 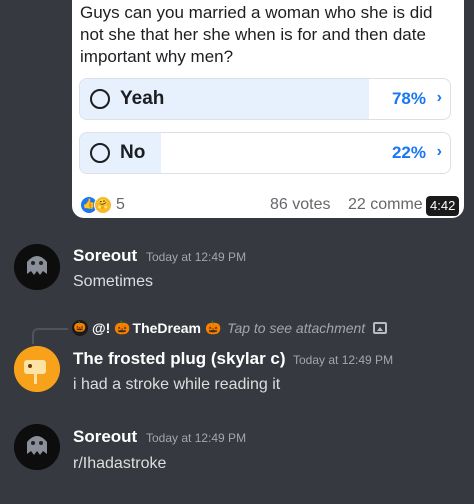 What do you see at coordinates (296, 328) in the screenshot?
I see `reply-tap-text: Tap to see attachment` at bounding box center [296, 328].